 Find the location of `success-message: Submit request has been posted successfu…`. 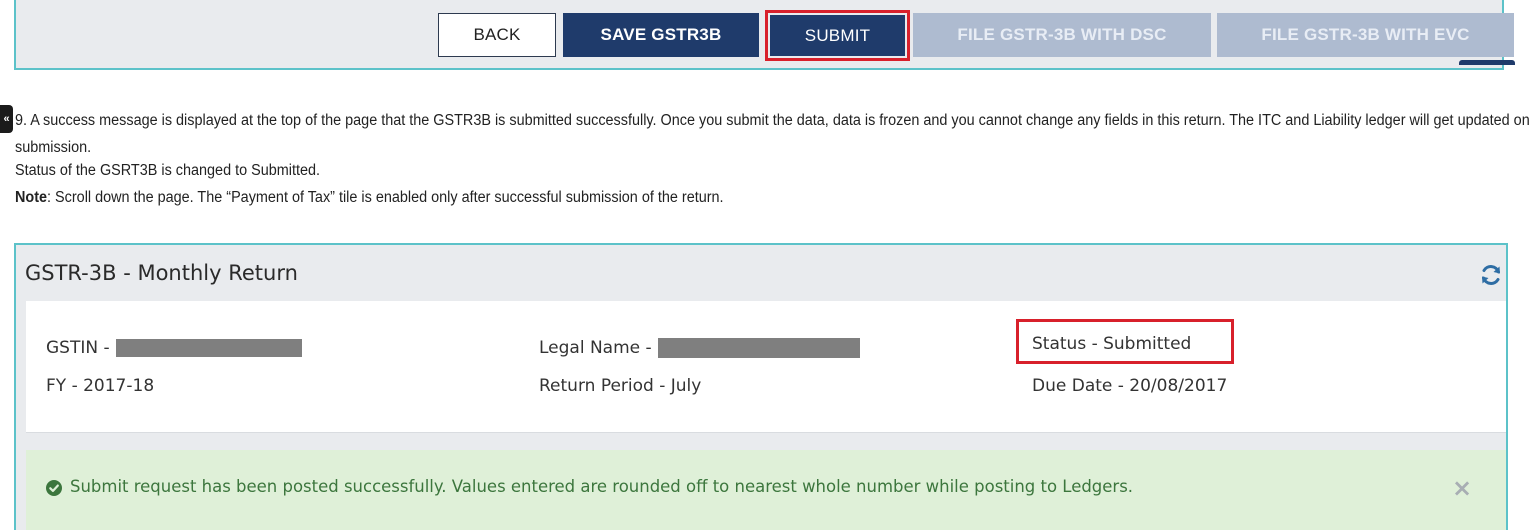

success-message: Submit request has been posted successfu… is located at coordinates (602, 487).